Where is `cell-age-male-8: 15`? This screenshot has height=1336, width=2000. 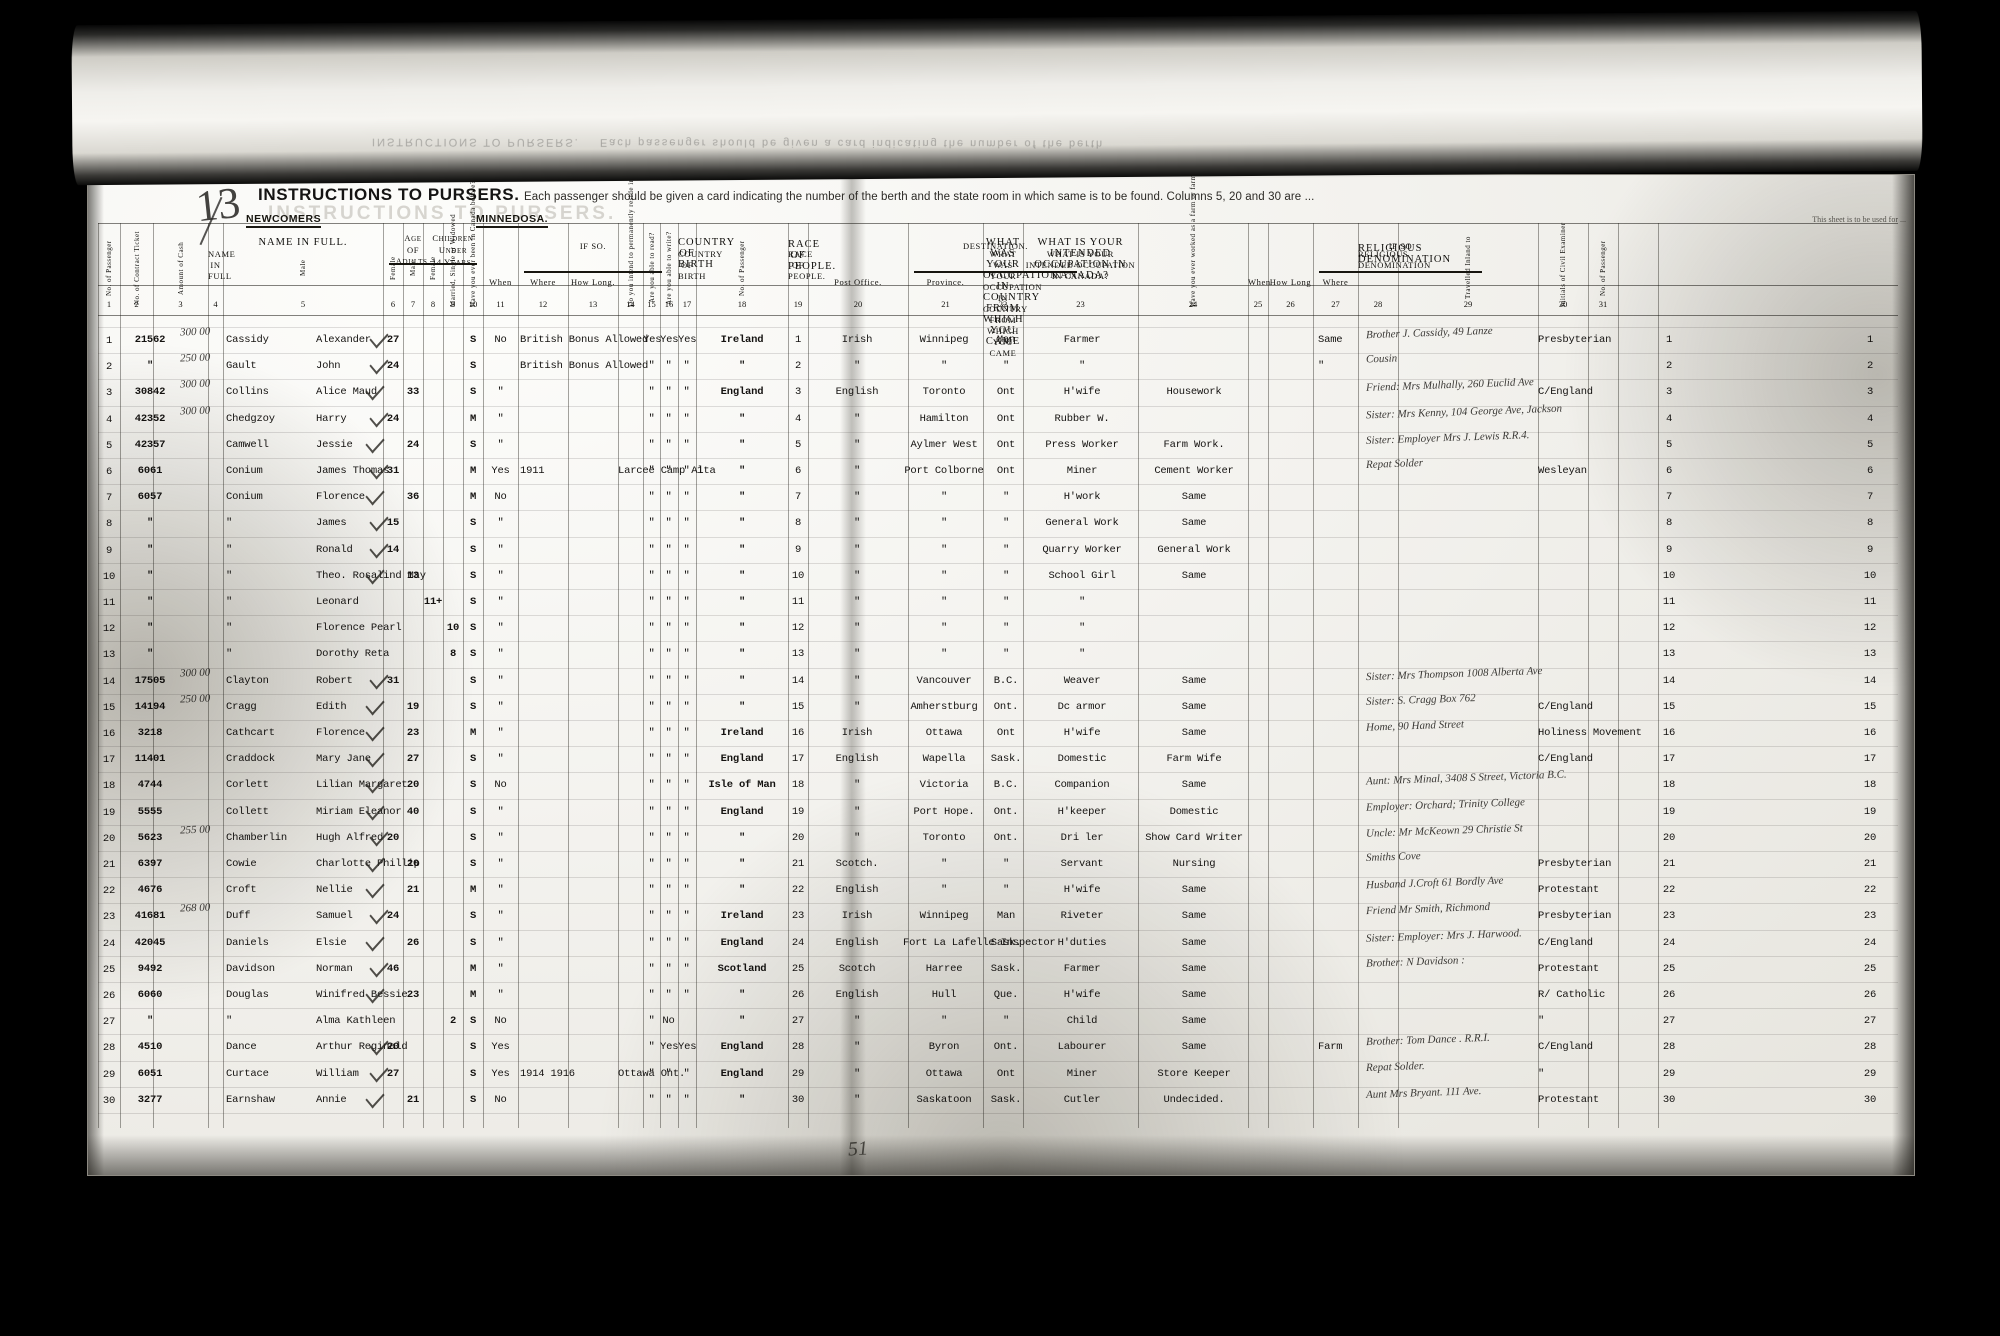
cell-age-male-8: 15 is located at coordinates (393, 523).